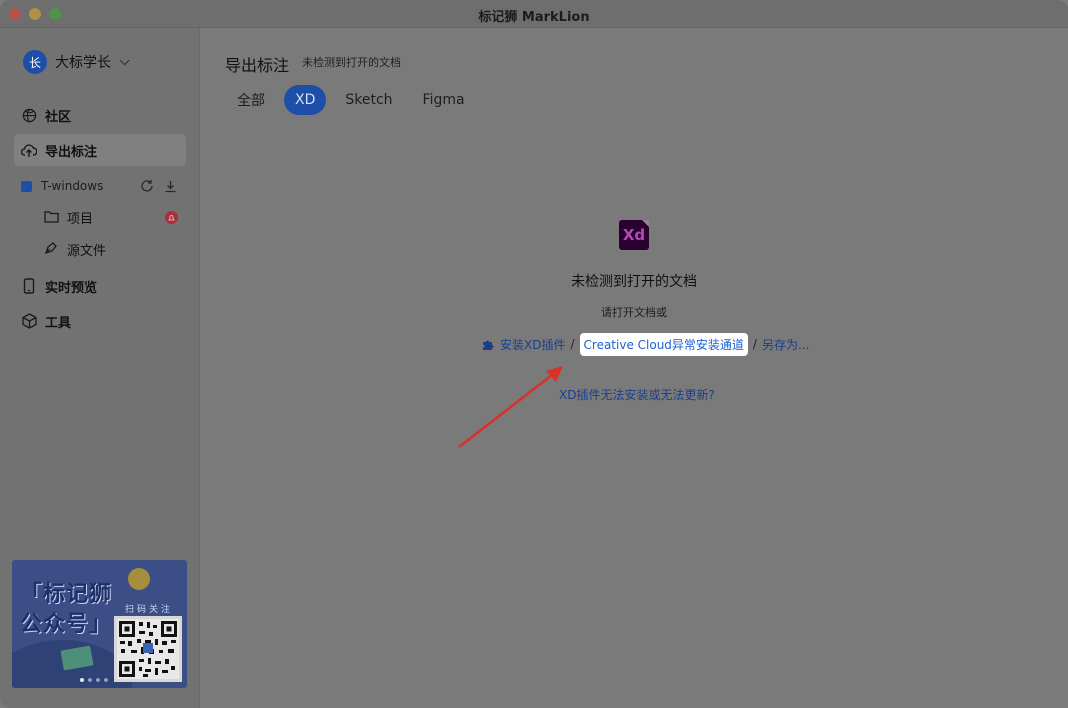  I want to click on annotation-arrow, so click(510, 407).